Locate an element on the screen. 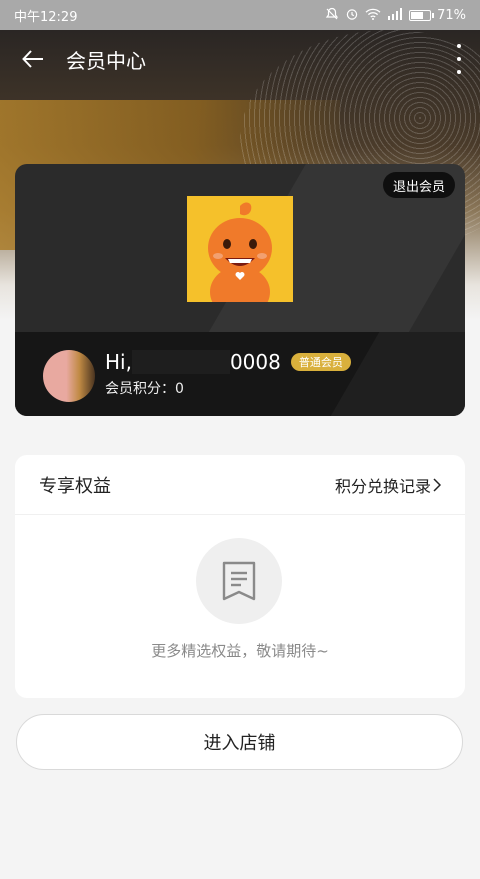 The image size is (480, 879). masked-username is located at coordinates (180, 362).